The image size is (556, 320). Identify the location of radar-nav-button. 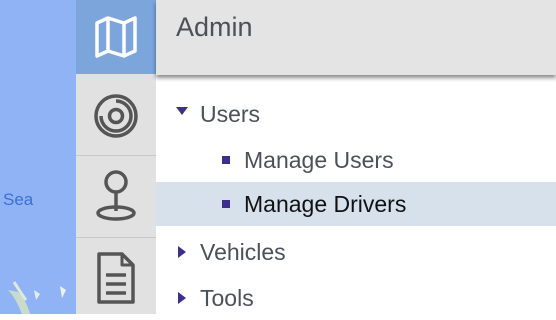
(116, 116).